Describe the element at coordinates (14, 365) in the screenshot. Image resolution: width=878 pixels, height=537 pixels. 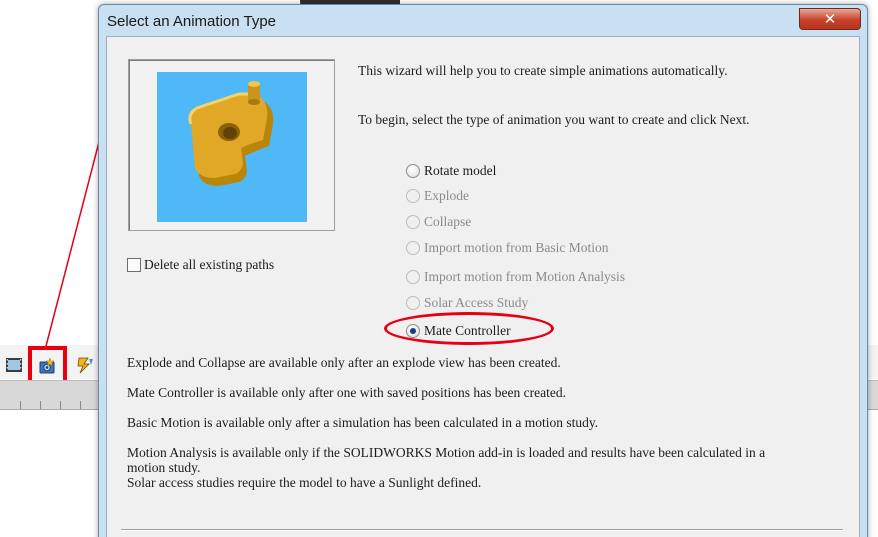
I see `film-icon` at that location.